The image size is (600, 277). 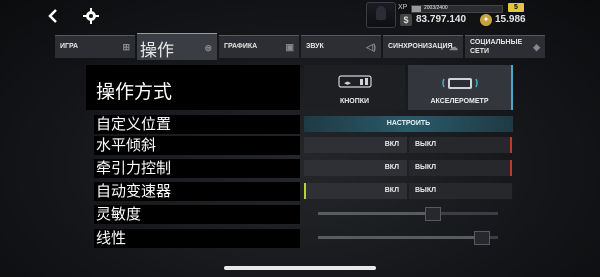 What do you see at coordinates (341, 46) in the screenshot?
I see `tab-sound: ЗВУК ◁)` at bounding box center [341, 46].